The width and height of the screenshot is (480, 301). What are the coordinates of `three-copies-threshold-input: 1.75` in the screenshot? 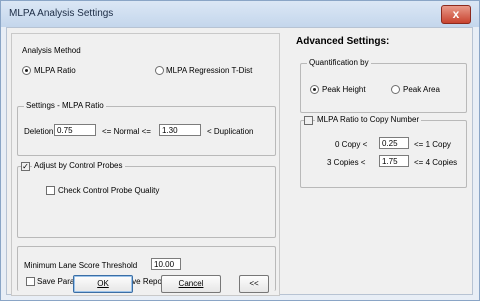 It's located at (394, 161).